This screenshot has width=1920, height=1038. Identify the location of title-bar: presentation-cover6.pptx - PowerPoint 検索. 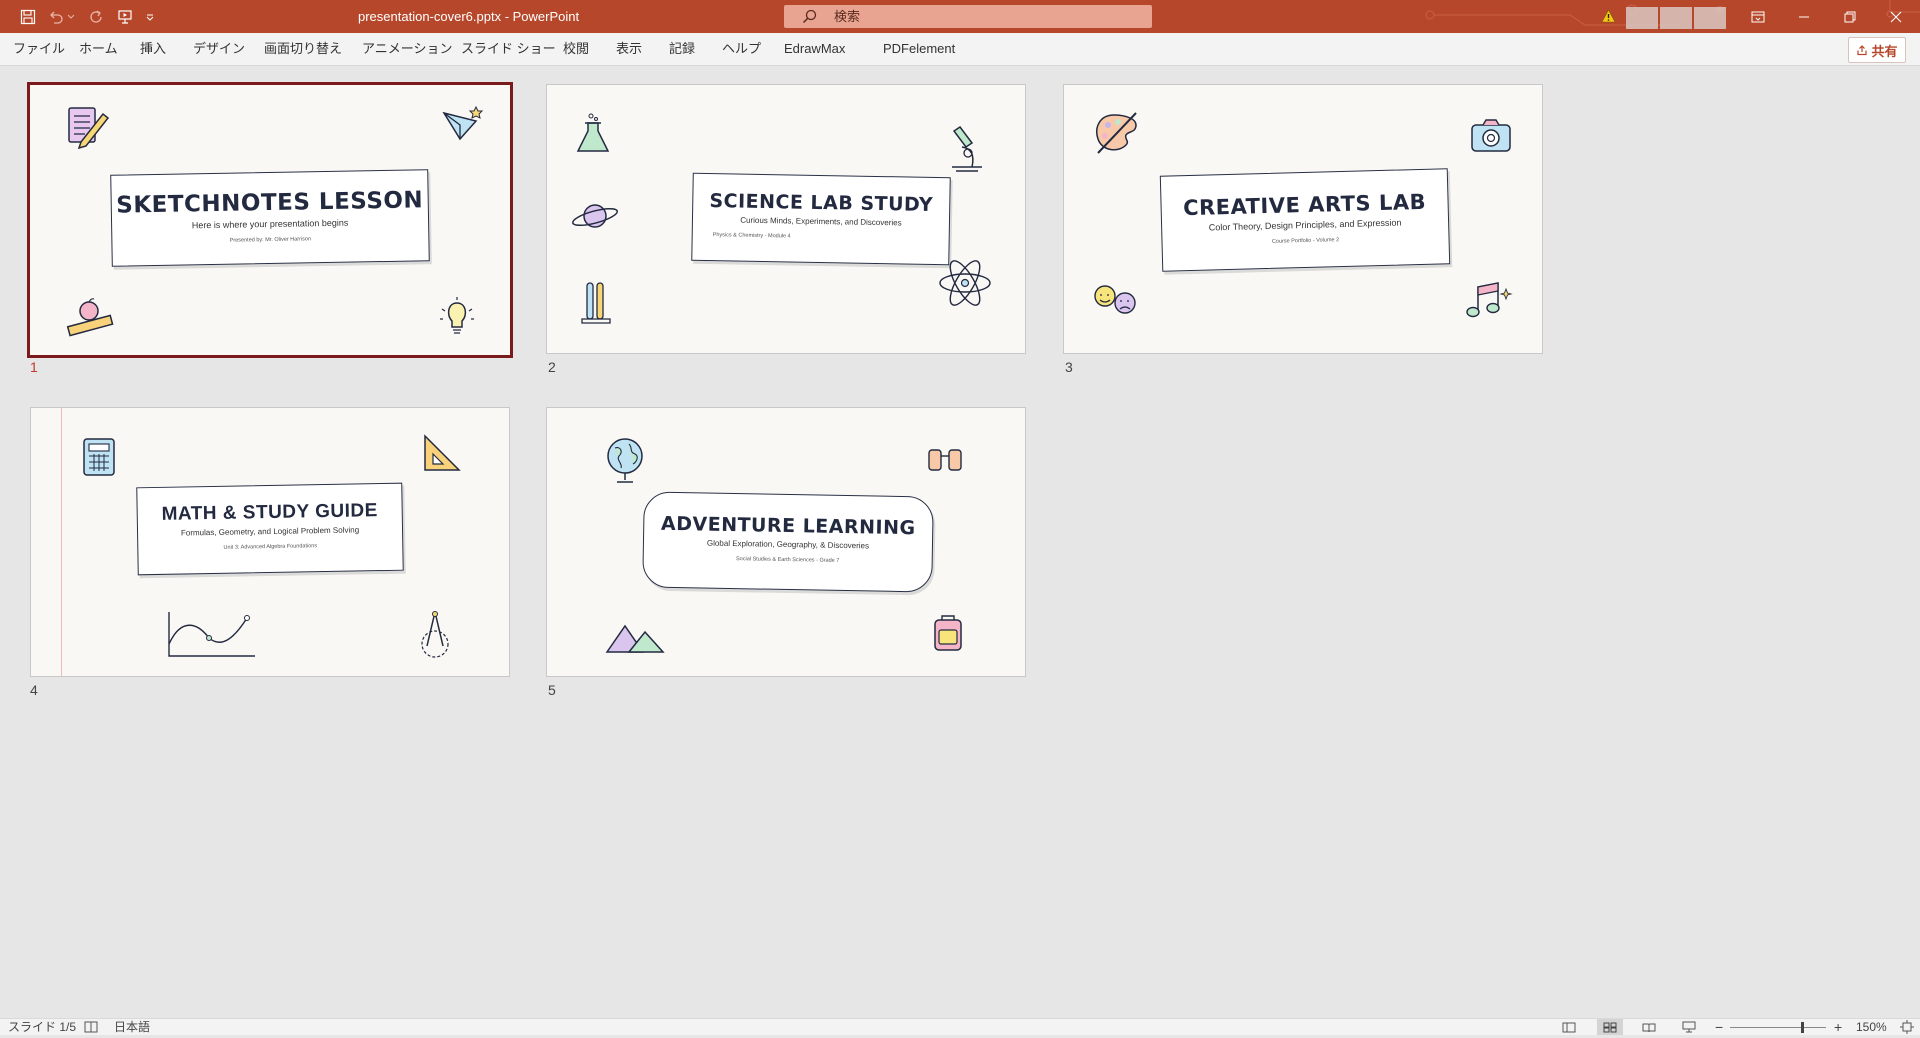
(960, 16).